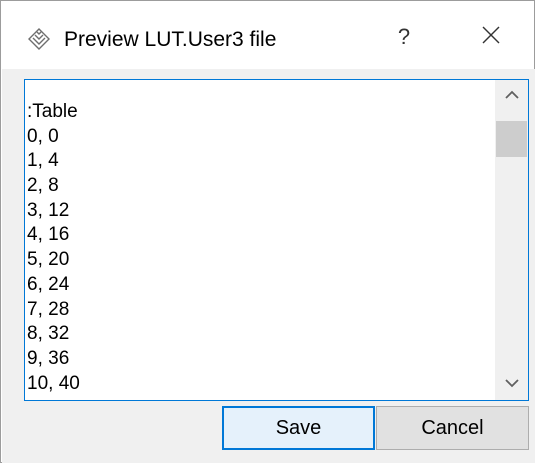  Describe the element at coordinates (511, 139) in the screenshot. I see `scroll-thumb` at that location.